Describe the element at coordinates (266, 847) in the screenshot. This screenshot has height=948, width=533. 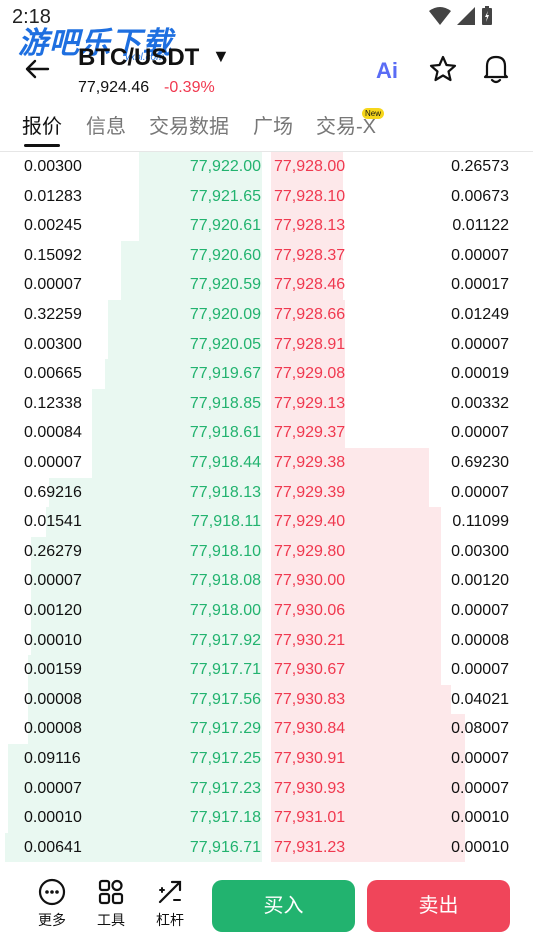
I see `order-book-row: 0.00641 77,916.71 77,931.23 0.00010` at that location.